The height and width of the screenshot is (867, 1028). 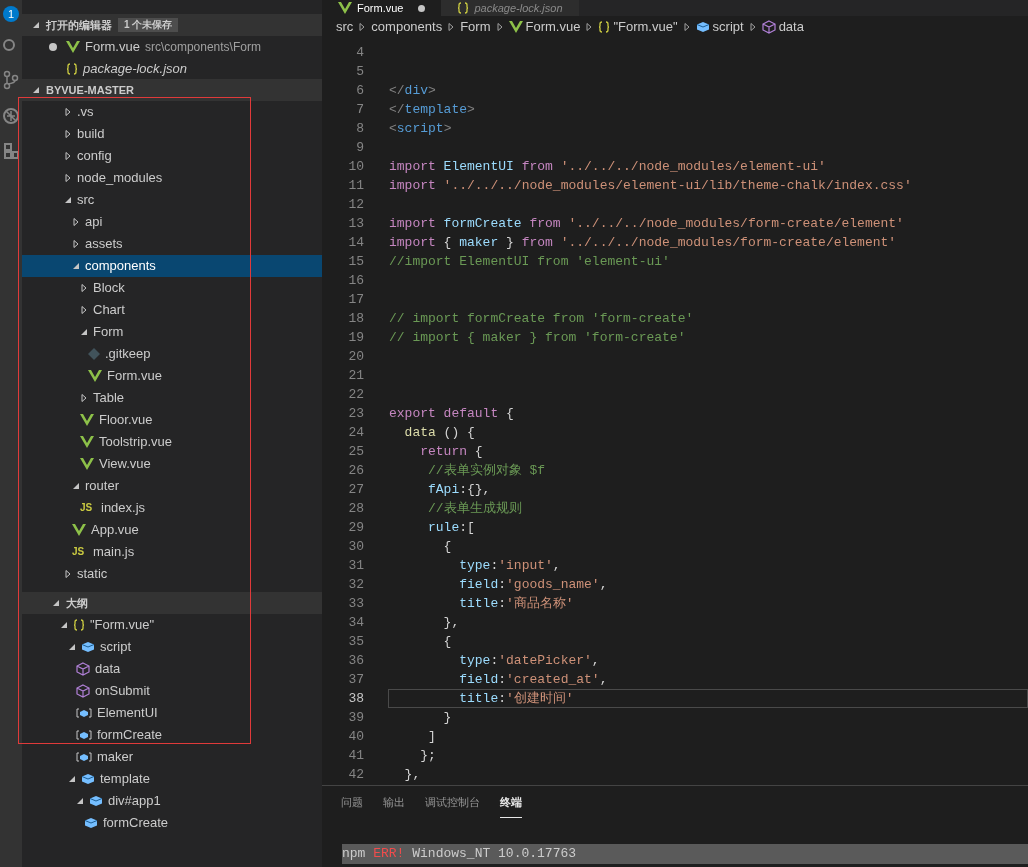 I want to click on tree-item: Floor.vue, so click(x=172, y=420).